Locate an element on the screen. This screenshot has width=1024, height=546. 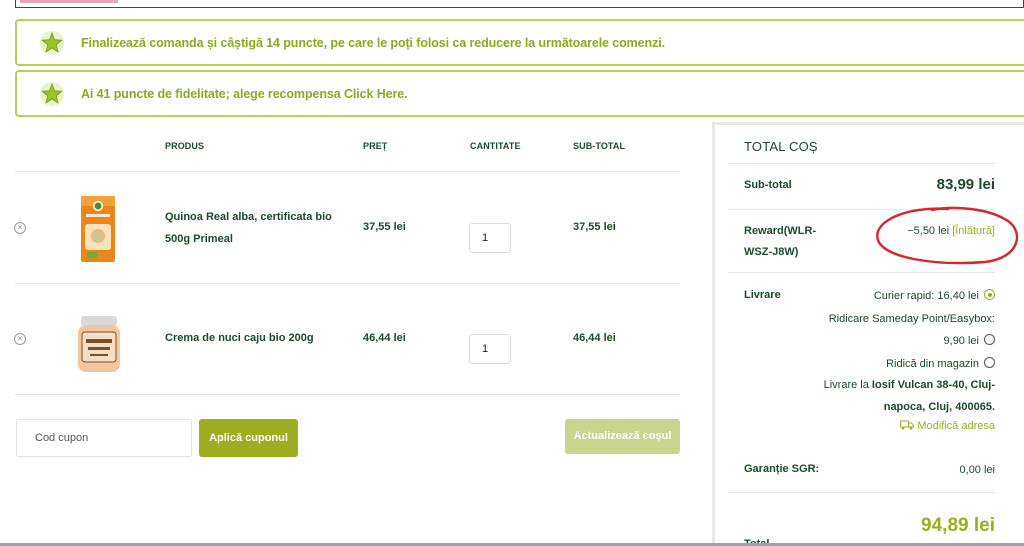
total-value: 94,89 lei is located at coordinates (958, 525).